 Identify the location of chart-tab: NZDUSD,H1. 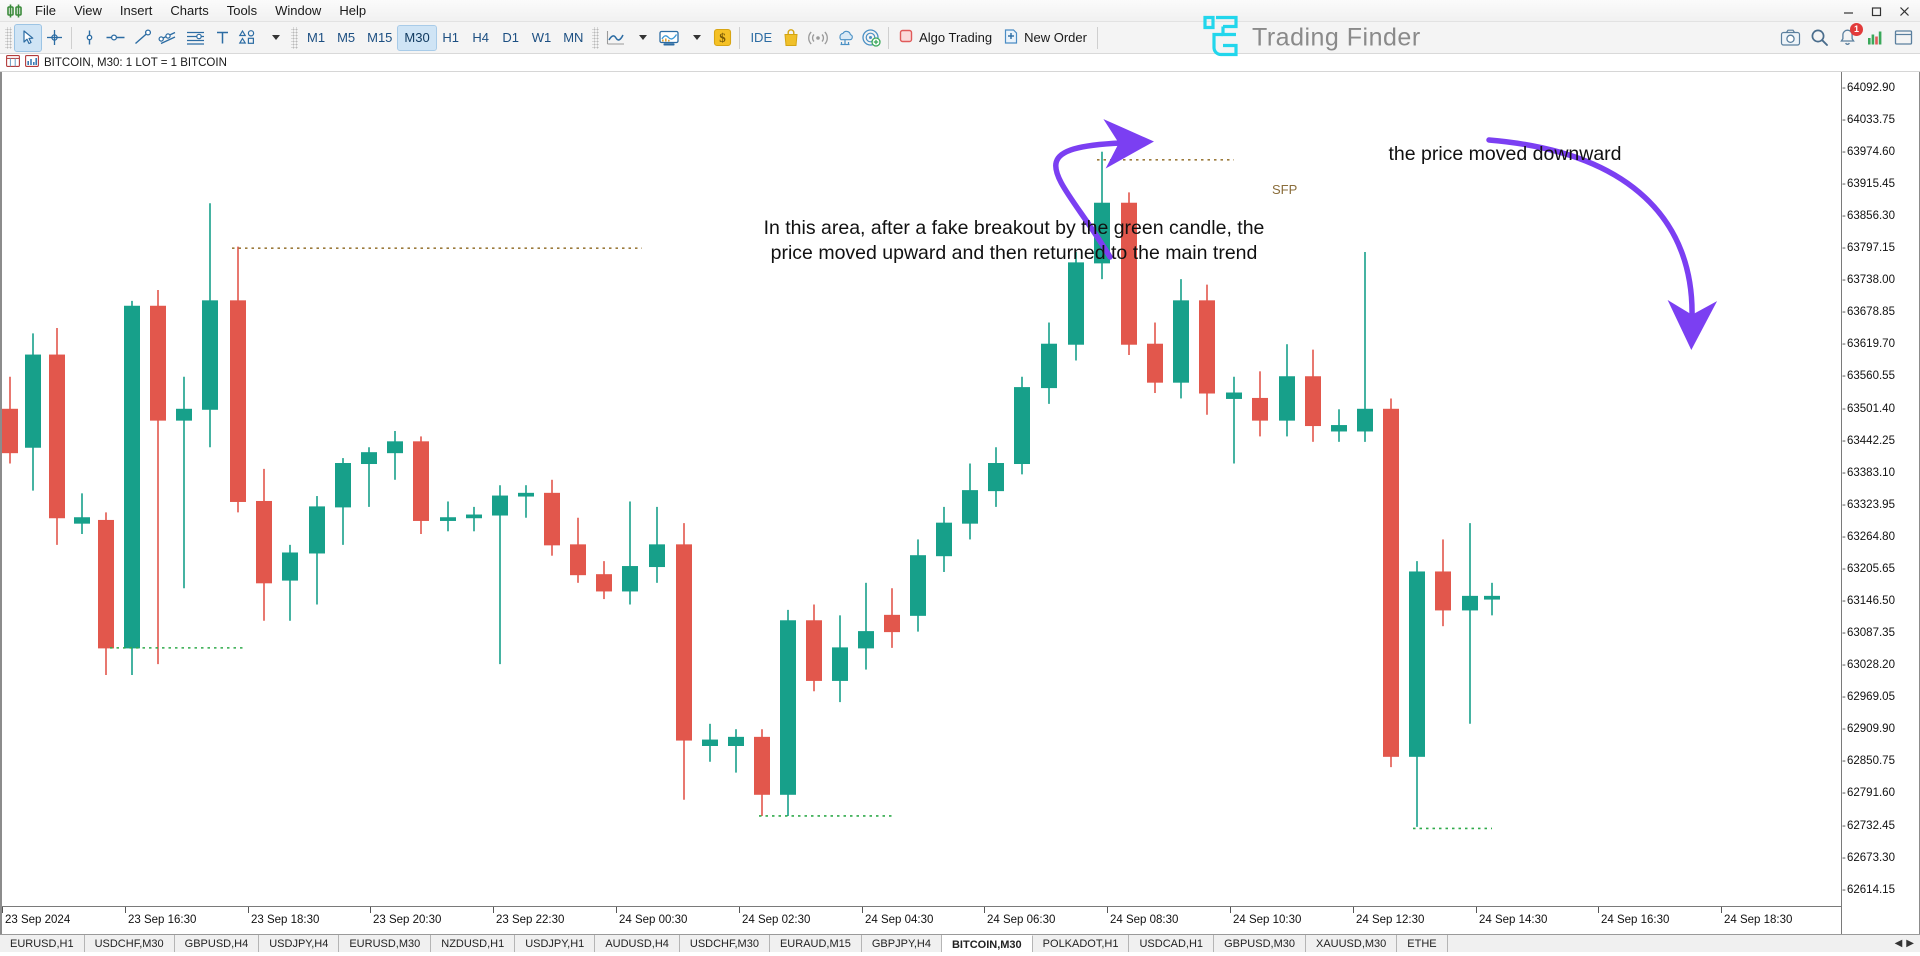
(473, 943).